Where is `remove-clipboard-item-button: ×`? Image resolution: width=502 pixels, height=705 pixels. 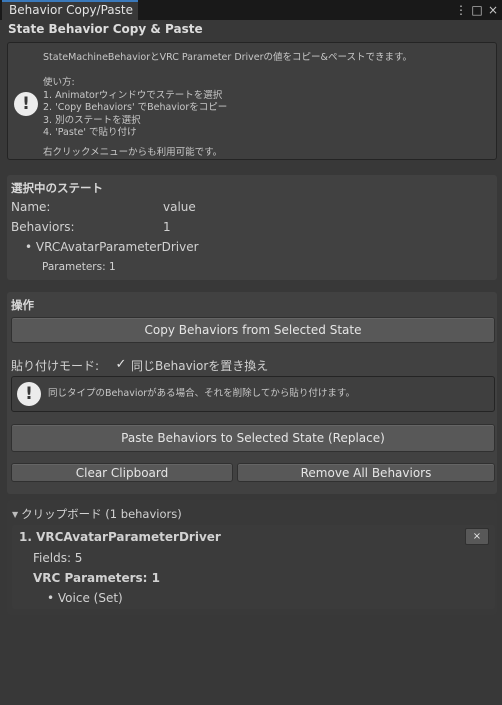
remove-clipboard-item-button: × is located at coordinates (477, 536).